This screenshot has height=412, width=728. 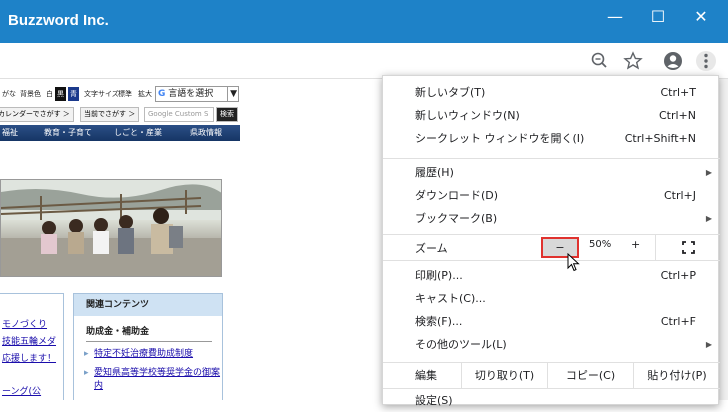 What do you see at coordinates (706, 61) in the screenshot?
I see `more-vert-icon` at bounding box center [706, 61].